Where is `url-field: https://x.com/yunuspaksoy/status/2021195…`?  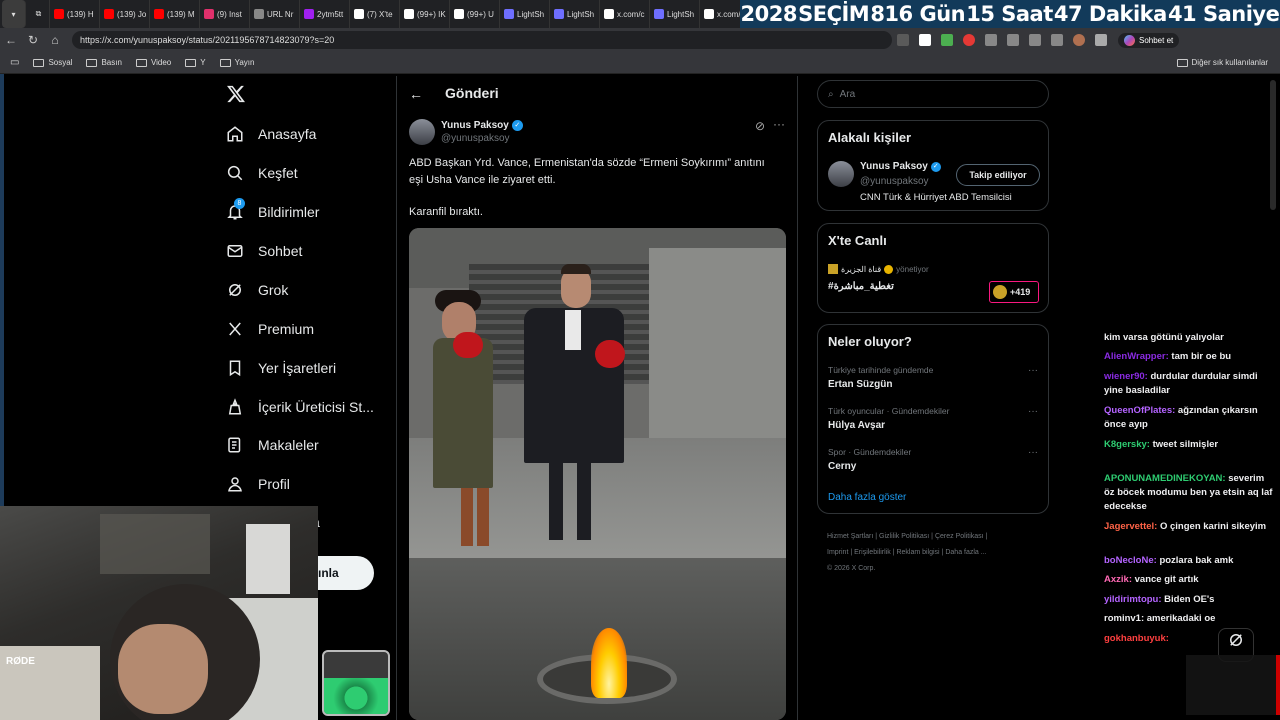
url-field: https://x.com/yunuspaksoy/status/2021195… is located at coordinates (482, 40).